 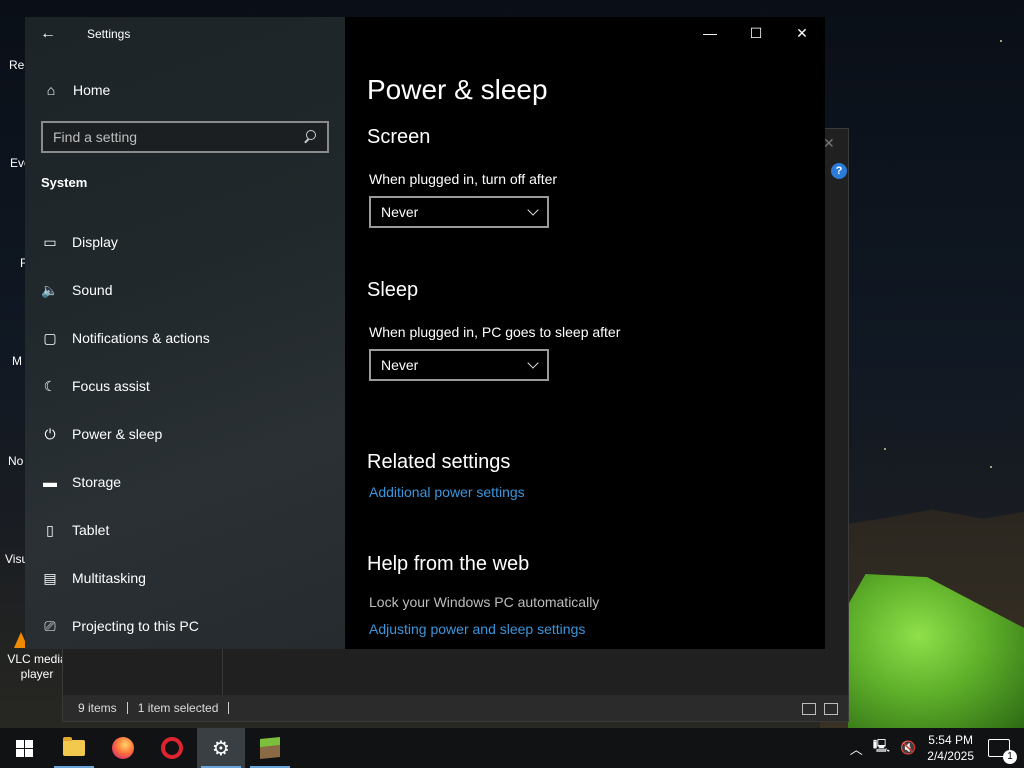 I want to click on search-box, so click(x=185, y=137).